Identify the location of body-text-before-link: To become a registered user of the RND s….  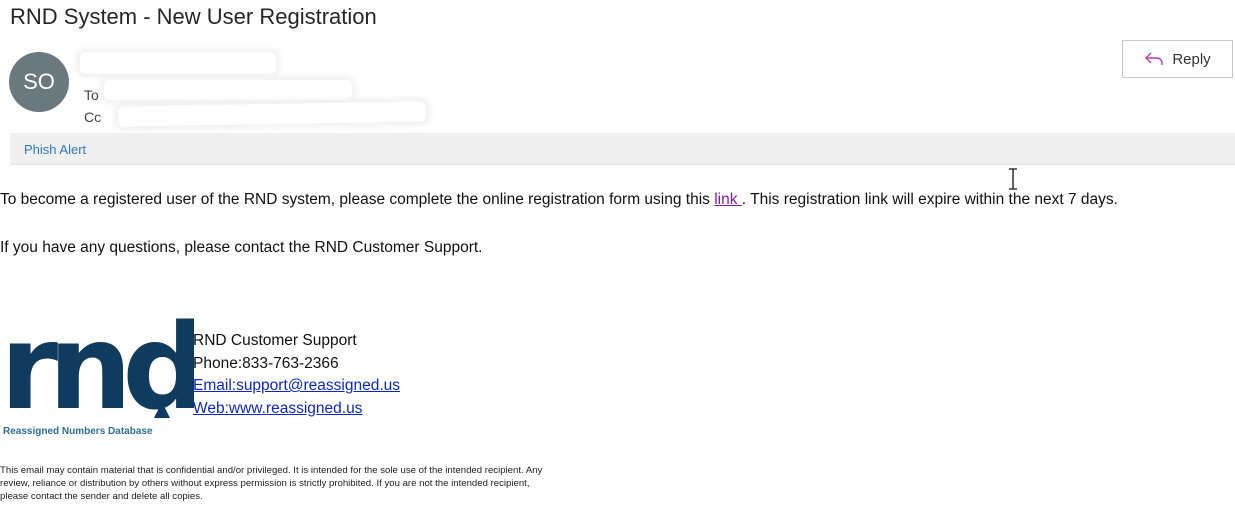
(357, 199).